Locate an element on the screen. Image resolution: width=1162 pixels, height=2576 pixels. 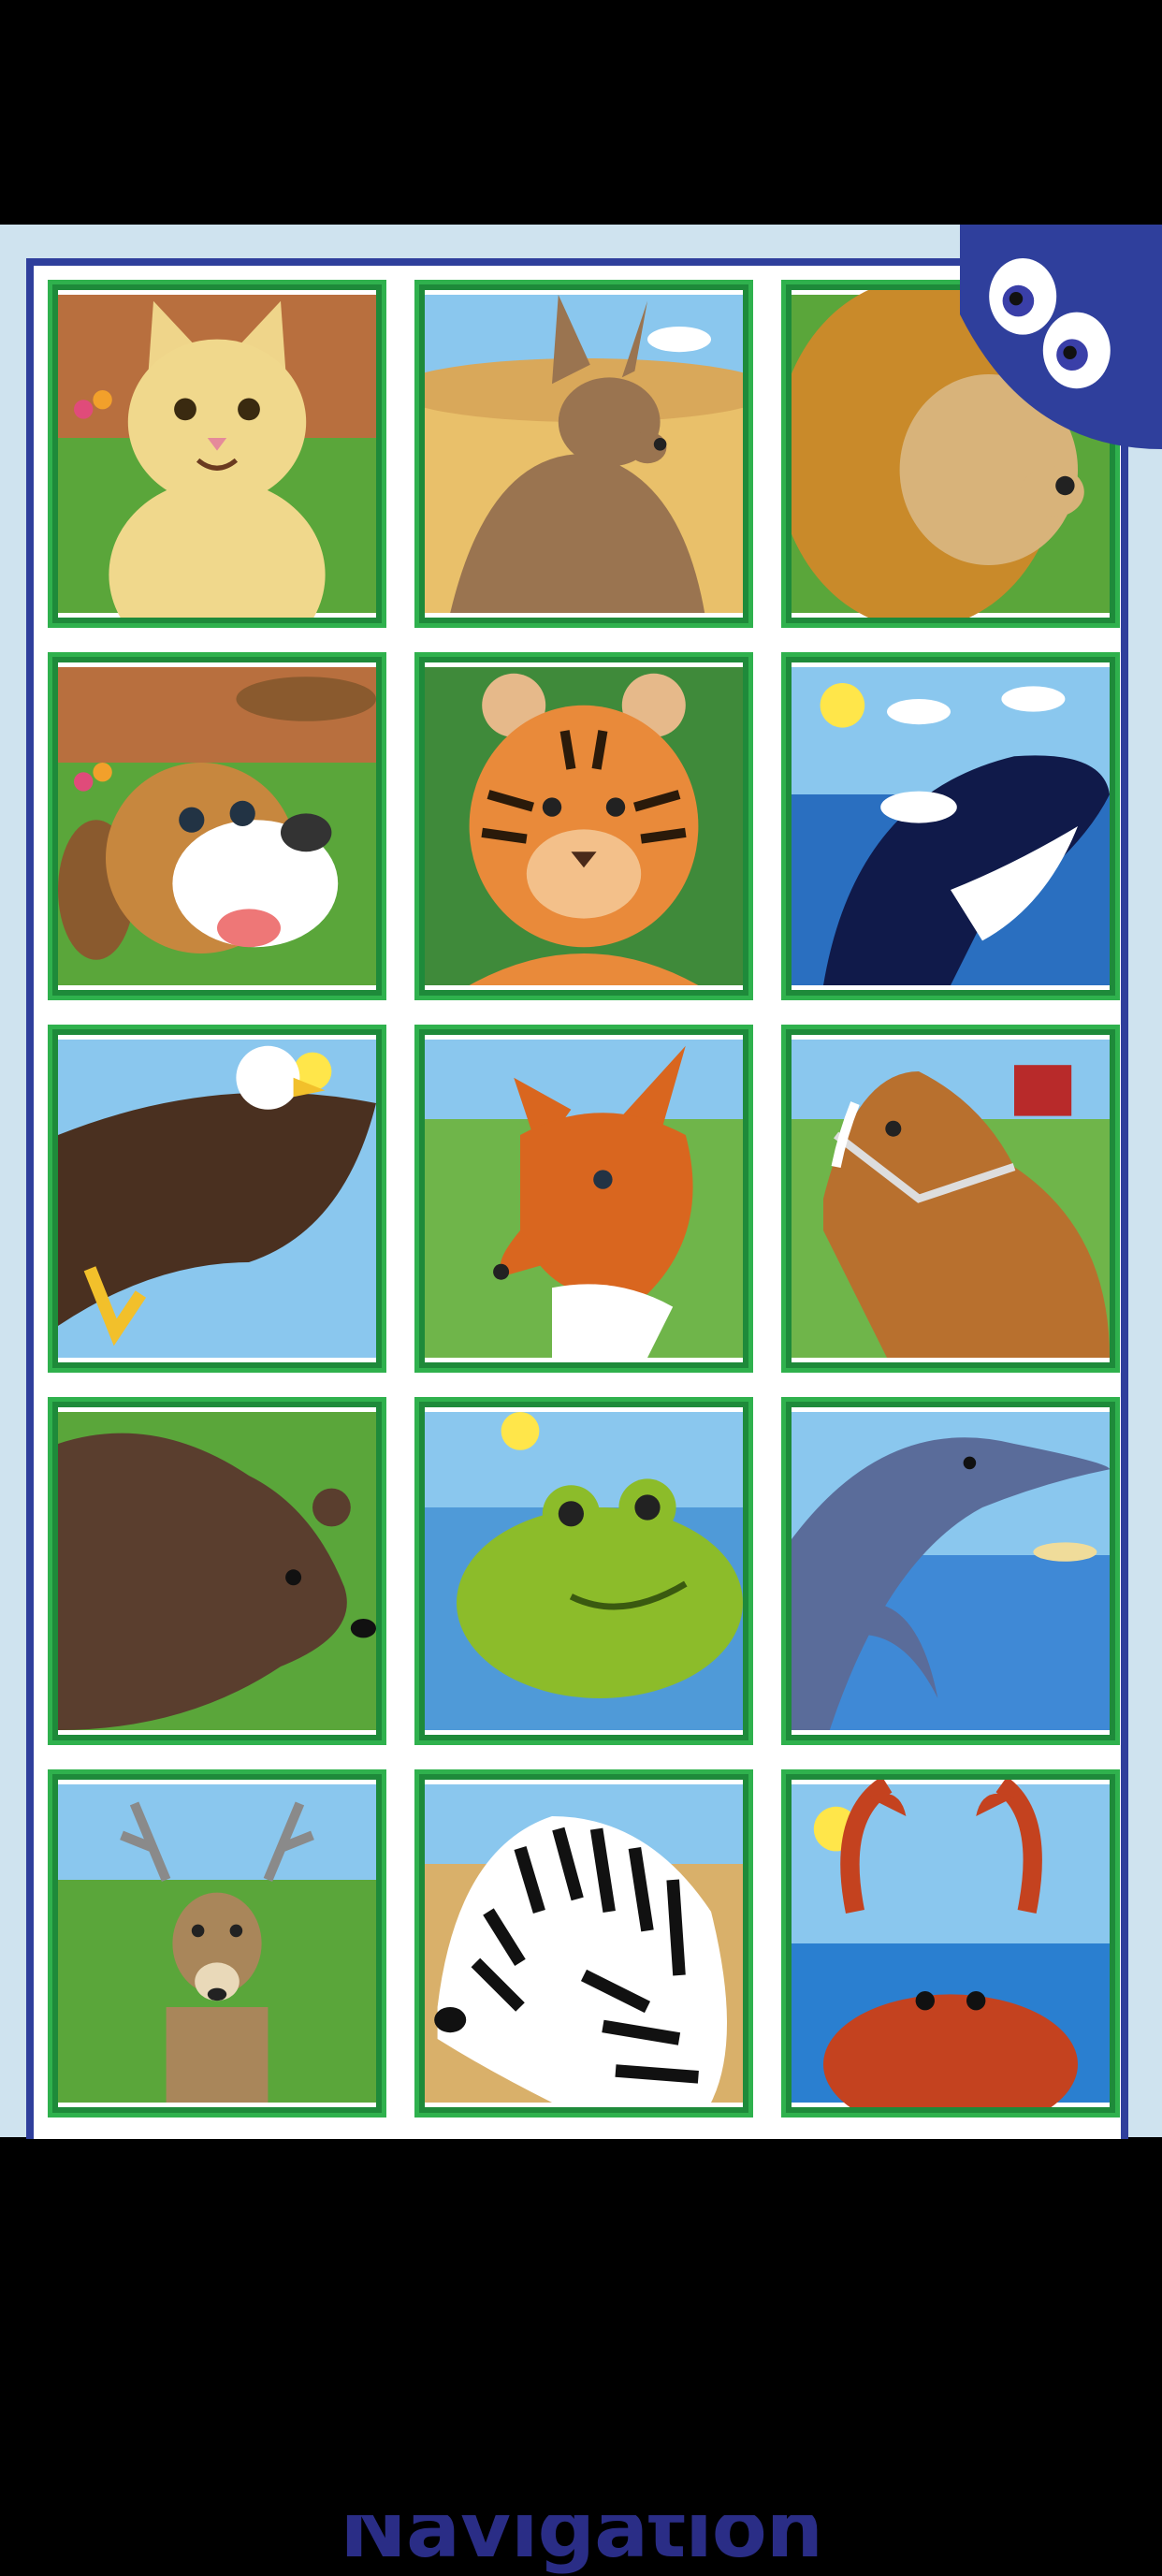
bottom-black-bar is located at coordinates (581, 2402).